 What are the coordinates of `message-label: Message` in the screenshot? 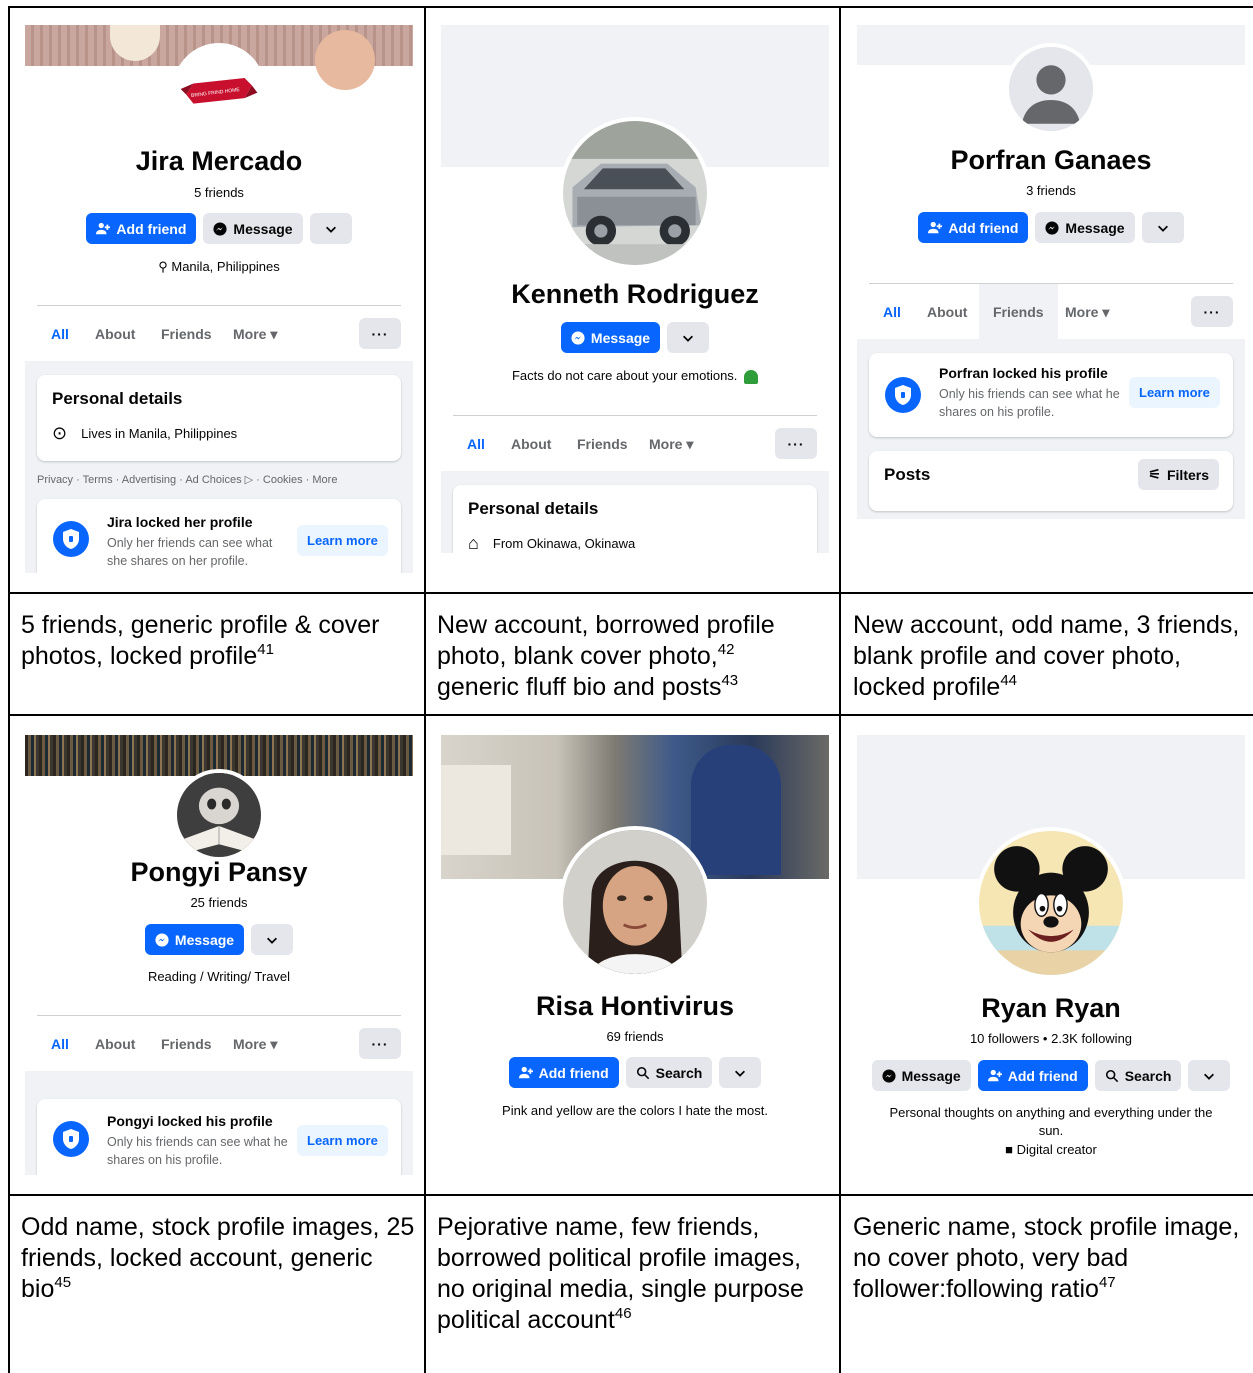 It's located at (263, 228).